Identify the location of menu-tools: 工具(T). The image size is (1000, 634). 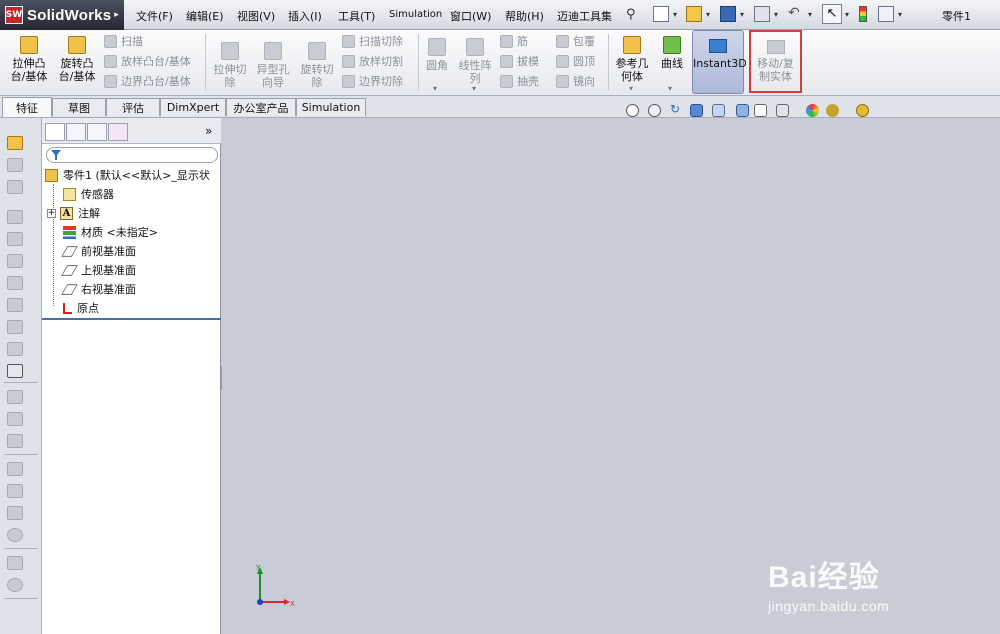
(356, 16).